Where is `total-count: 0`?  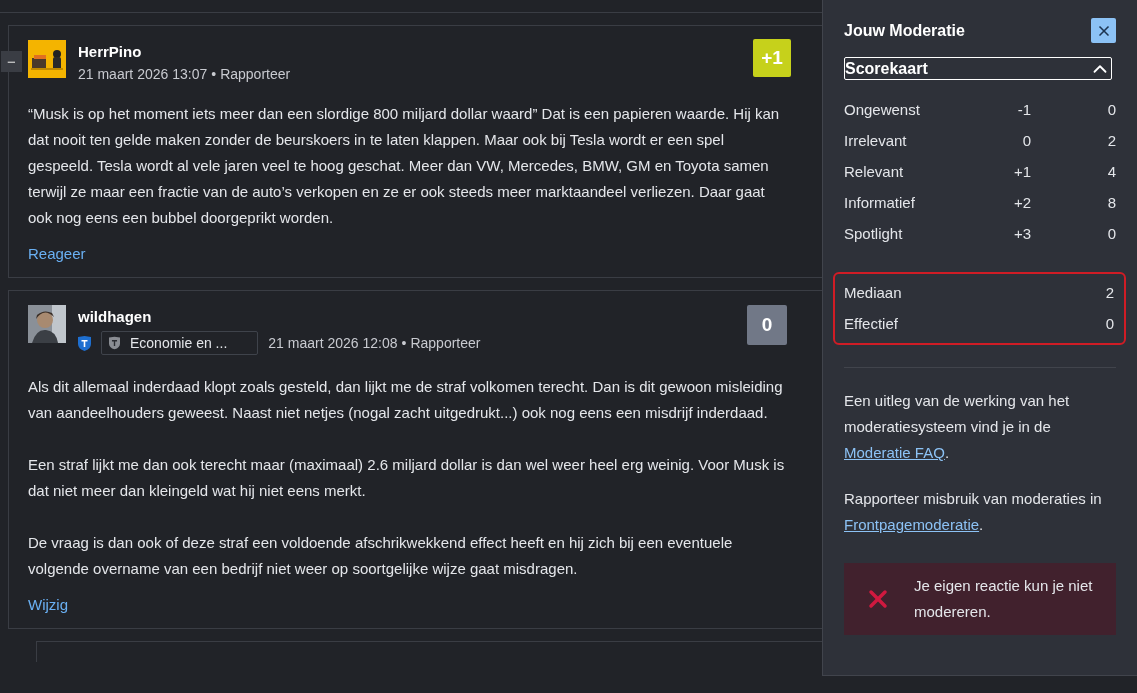
total-count: 0 is located at coordinates (1109, 324).